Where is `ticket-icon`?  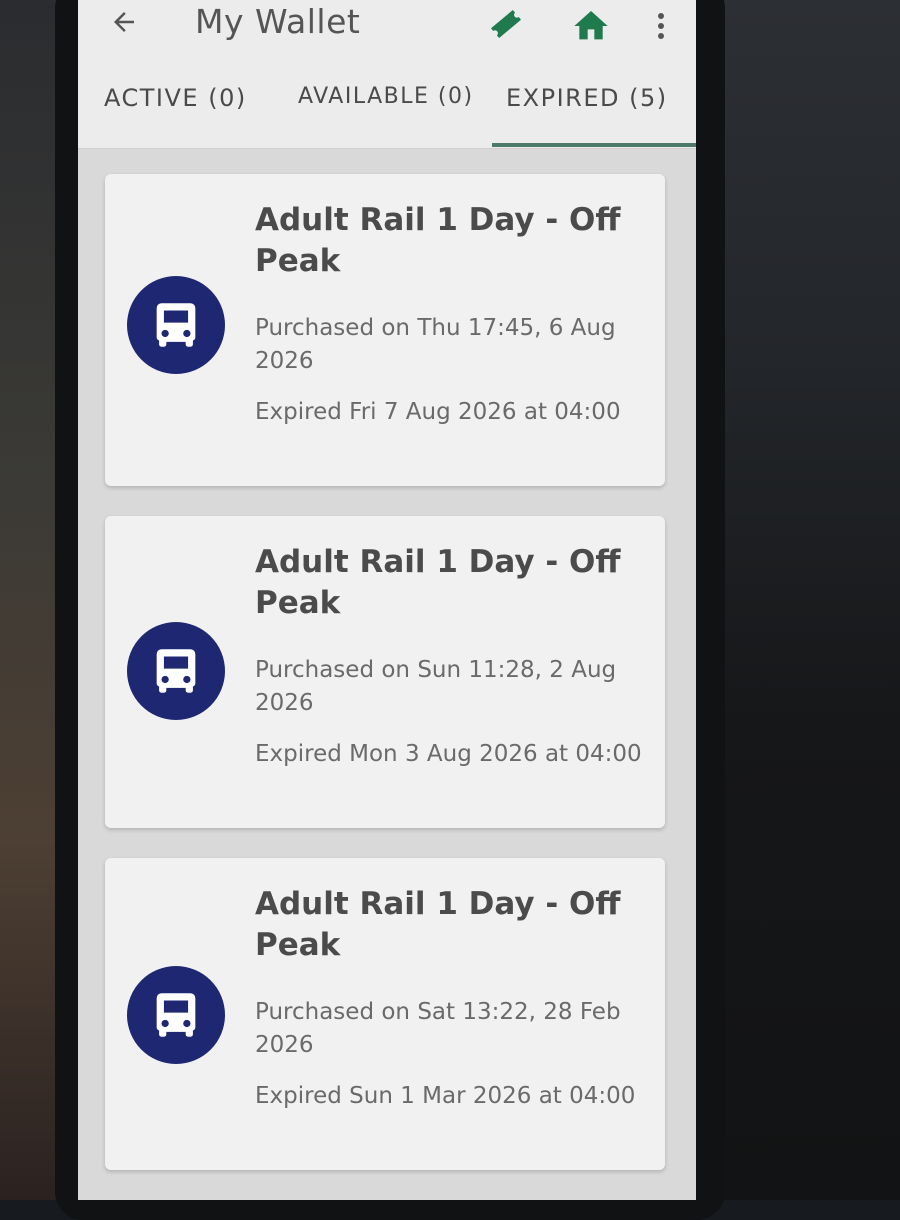 ticket-icon is located at coordinates (506, 24).